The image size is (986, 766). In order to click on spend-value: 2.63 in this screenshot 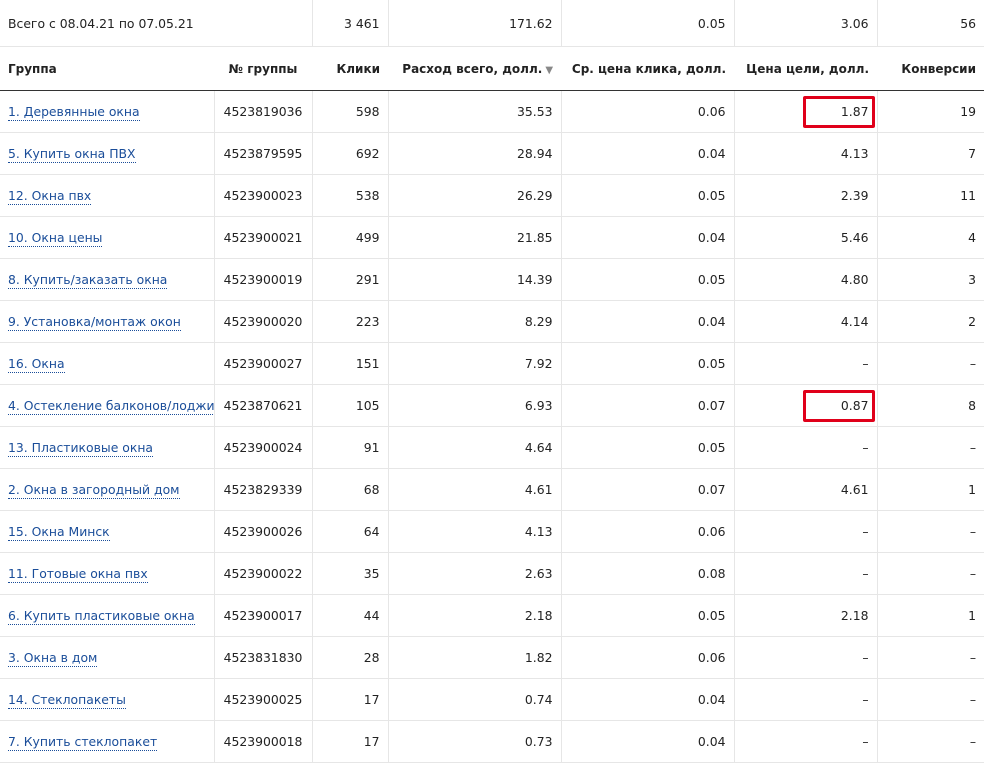, I will do `click(538, 573)`.